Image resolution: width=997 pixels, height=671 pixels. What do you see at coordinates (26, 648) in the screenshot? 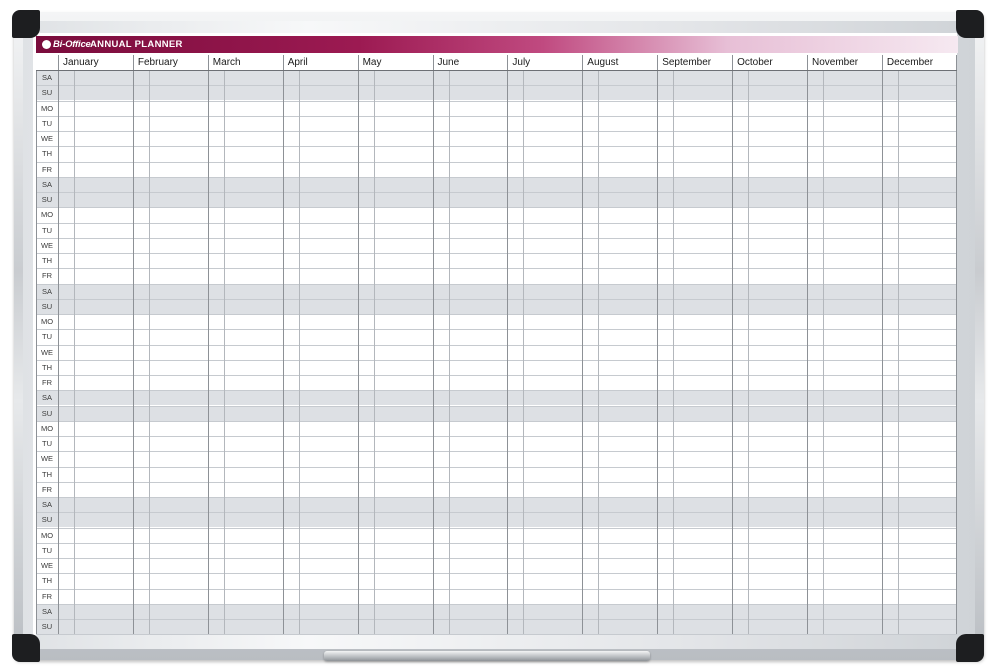
I see `corner-cap-bottom-left` at bounding box center [26, 648].